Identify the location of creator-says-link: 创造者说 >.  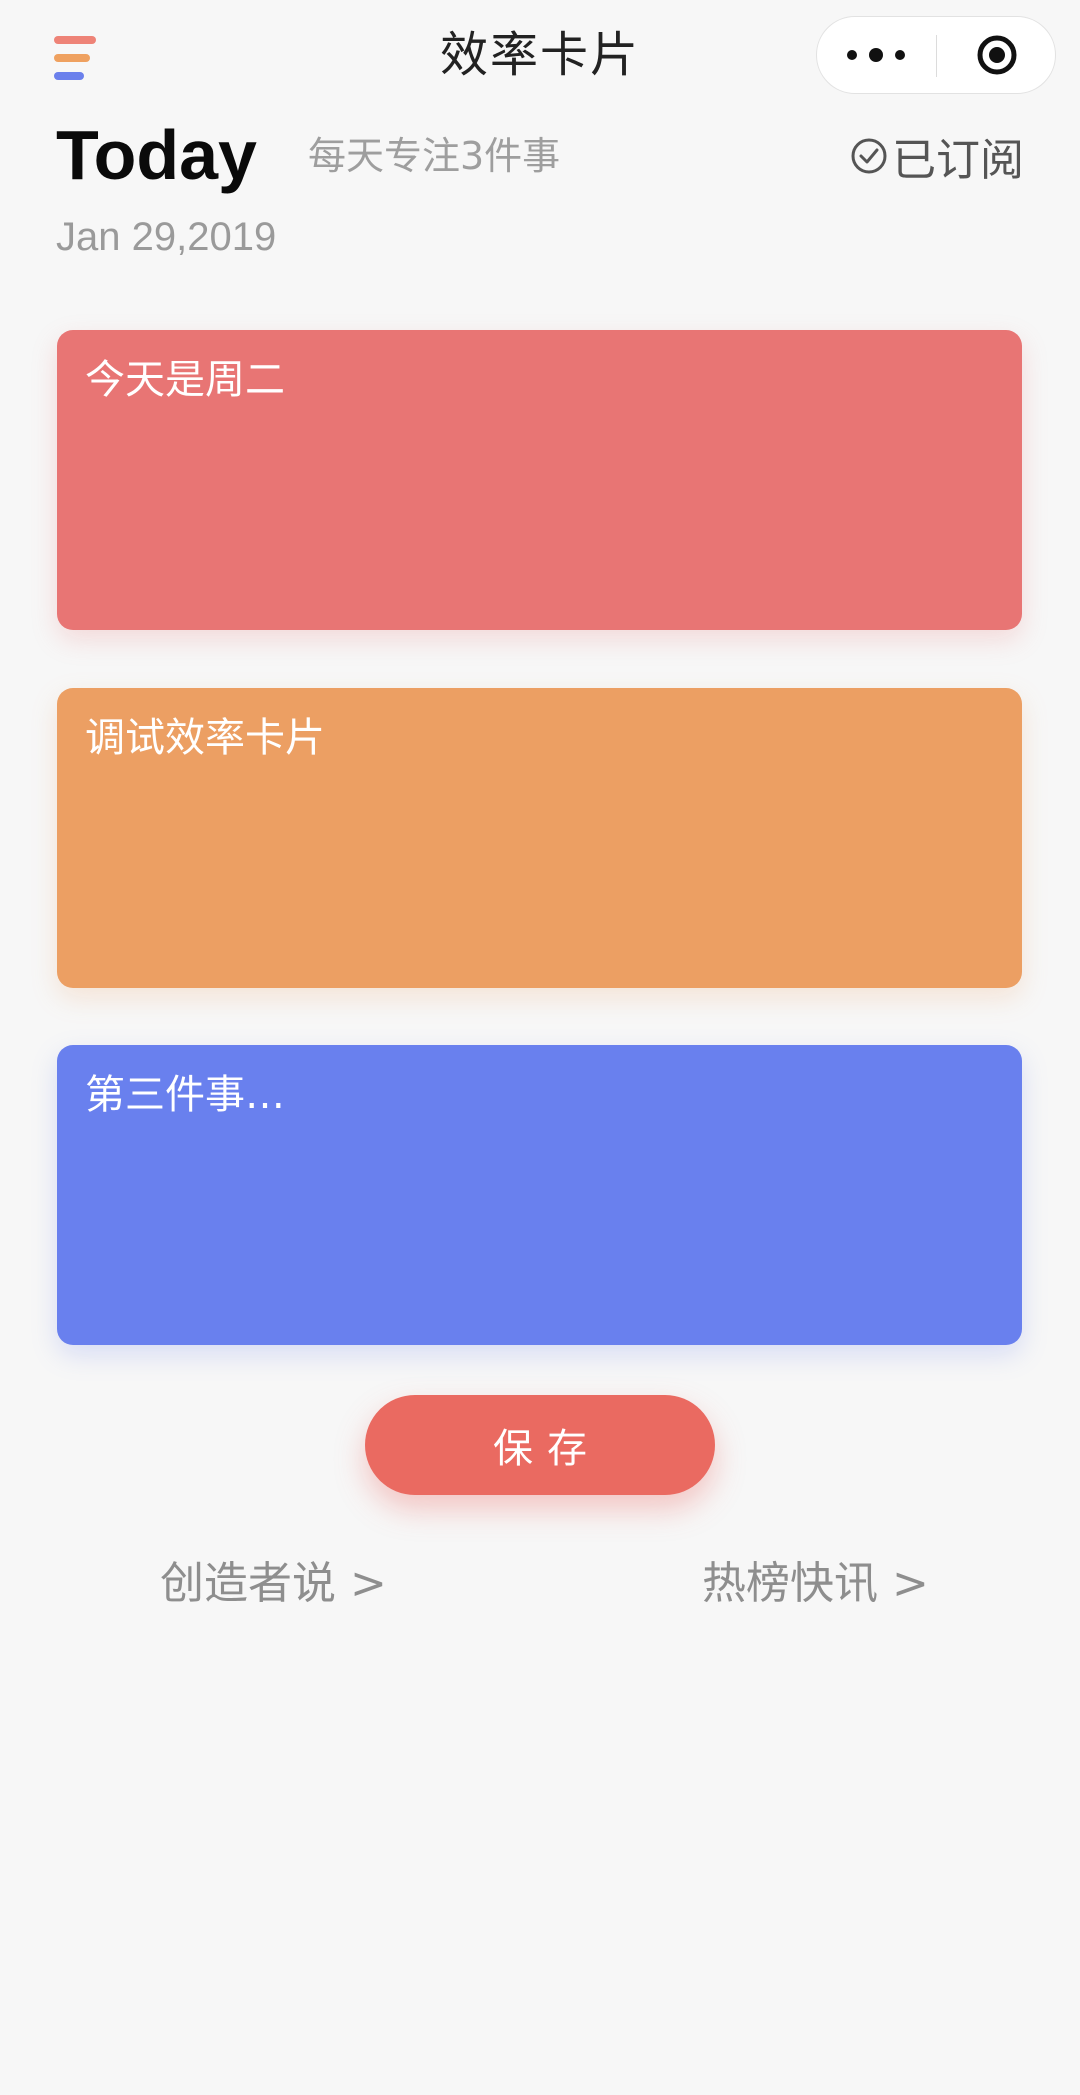
(273, 1584).